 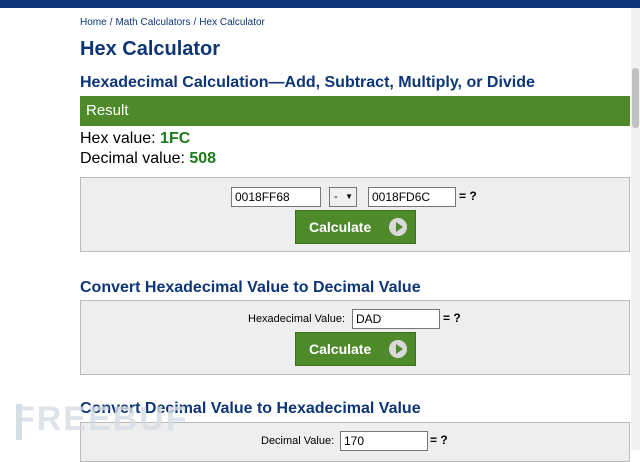 What do you see at coordinates (120, 138) in the screenshot?
I see `hex-value-label: Hex value:` at bounding box center [120, 138].